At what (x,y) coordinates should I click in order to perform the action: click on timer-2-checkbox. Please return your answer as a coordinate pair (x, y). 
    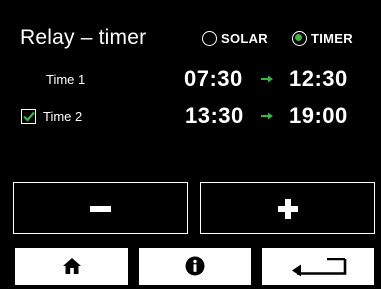
    Looking at the image, I should click on (28, 116).